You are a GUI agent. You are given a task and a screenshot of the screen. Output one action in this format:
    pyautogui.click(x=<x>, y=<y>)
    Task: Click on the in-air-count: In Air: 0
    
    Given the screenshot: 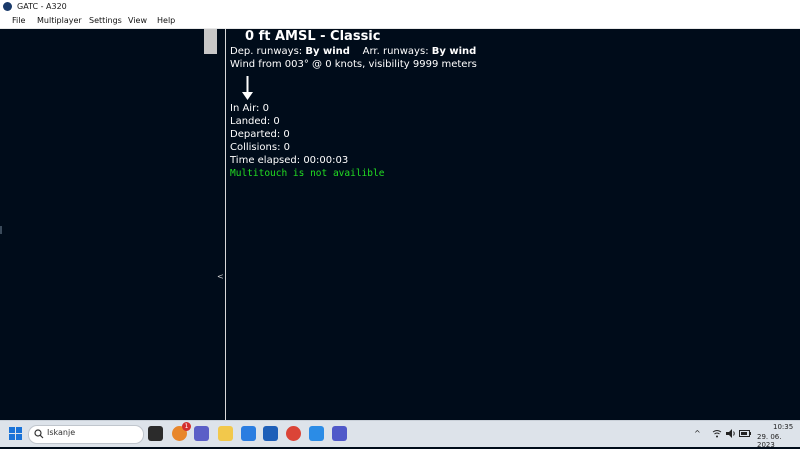 What is the action you would take?
    pyautogui.click(x=249, y=108)
    